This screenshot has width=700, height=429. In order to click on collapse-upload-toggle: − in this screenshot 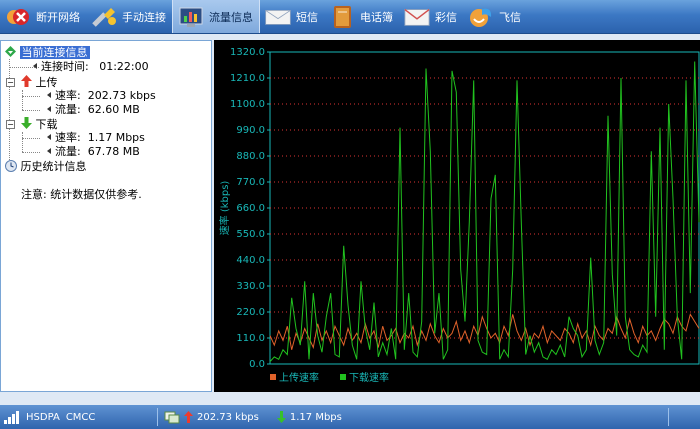, I will do `click(10, 82)`.